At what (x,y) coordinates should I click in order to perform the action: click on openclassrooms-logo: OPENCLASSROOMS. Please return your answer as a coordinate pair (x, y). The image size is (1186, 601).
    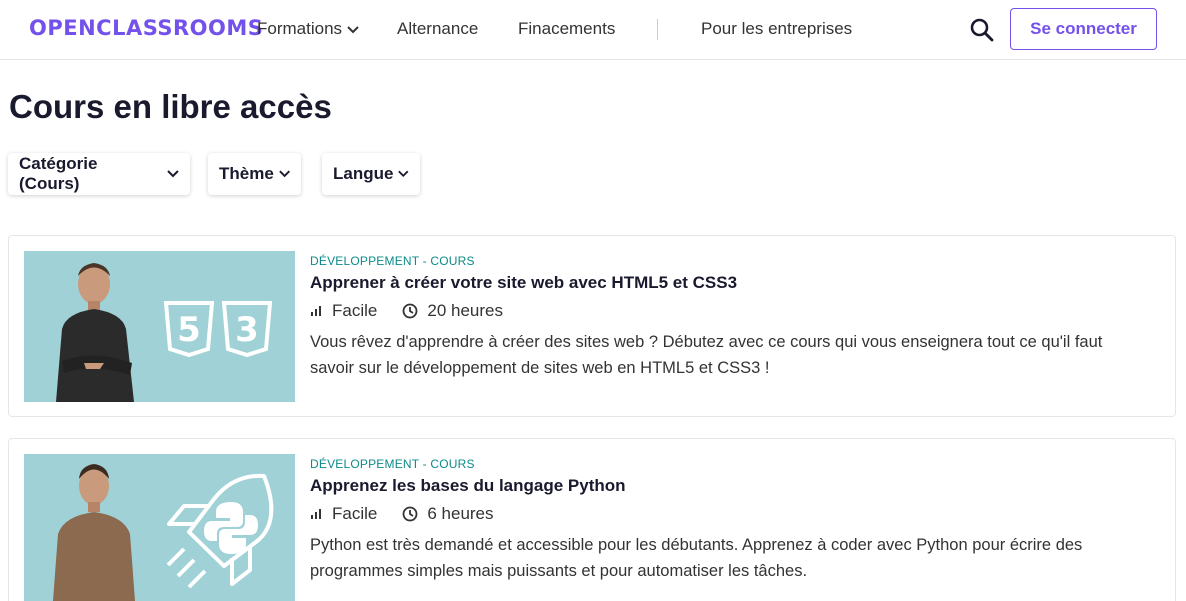
    Looking at the image, I should click on (146, 28).